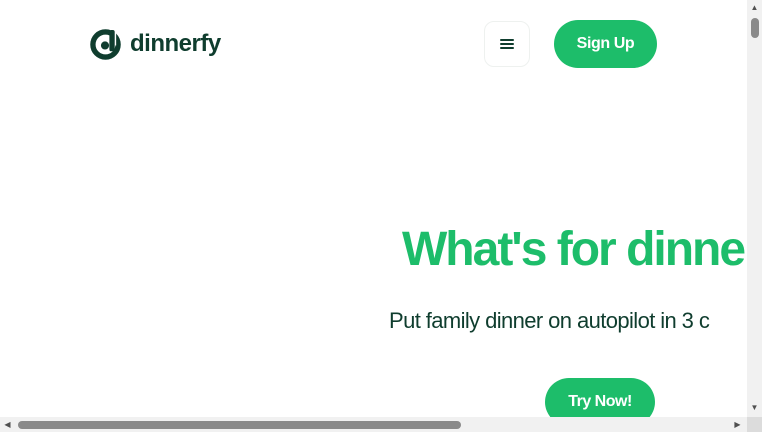 This screenshot has height=432, width=762. Describe the element at coordinates (574, 249) in the screenshot. I see `hero-title: What's for dinner?` at that location.